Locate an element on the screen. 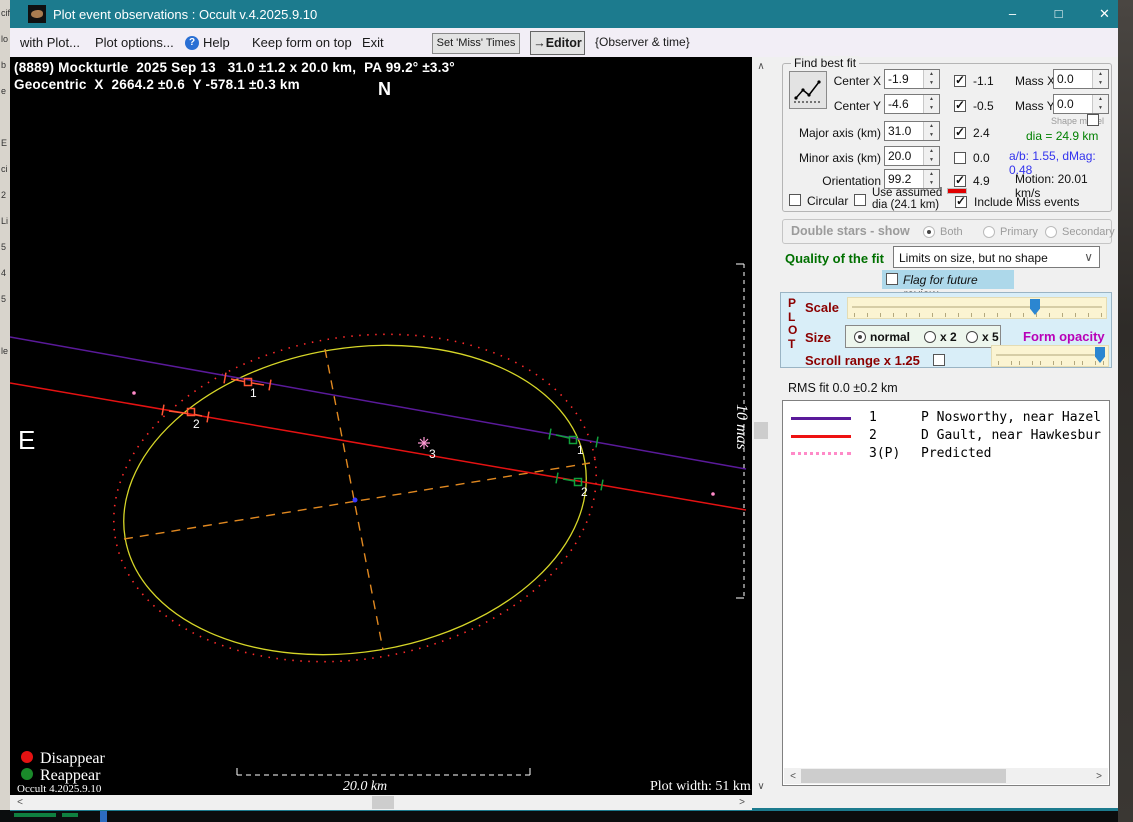  scroll-range-checkbox is located at coordinates (939, 360).